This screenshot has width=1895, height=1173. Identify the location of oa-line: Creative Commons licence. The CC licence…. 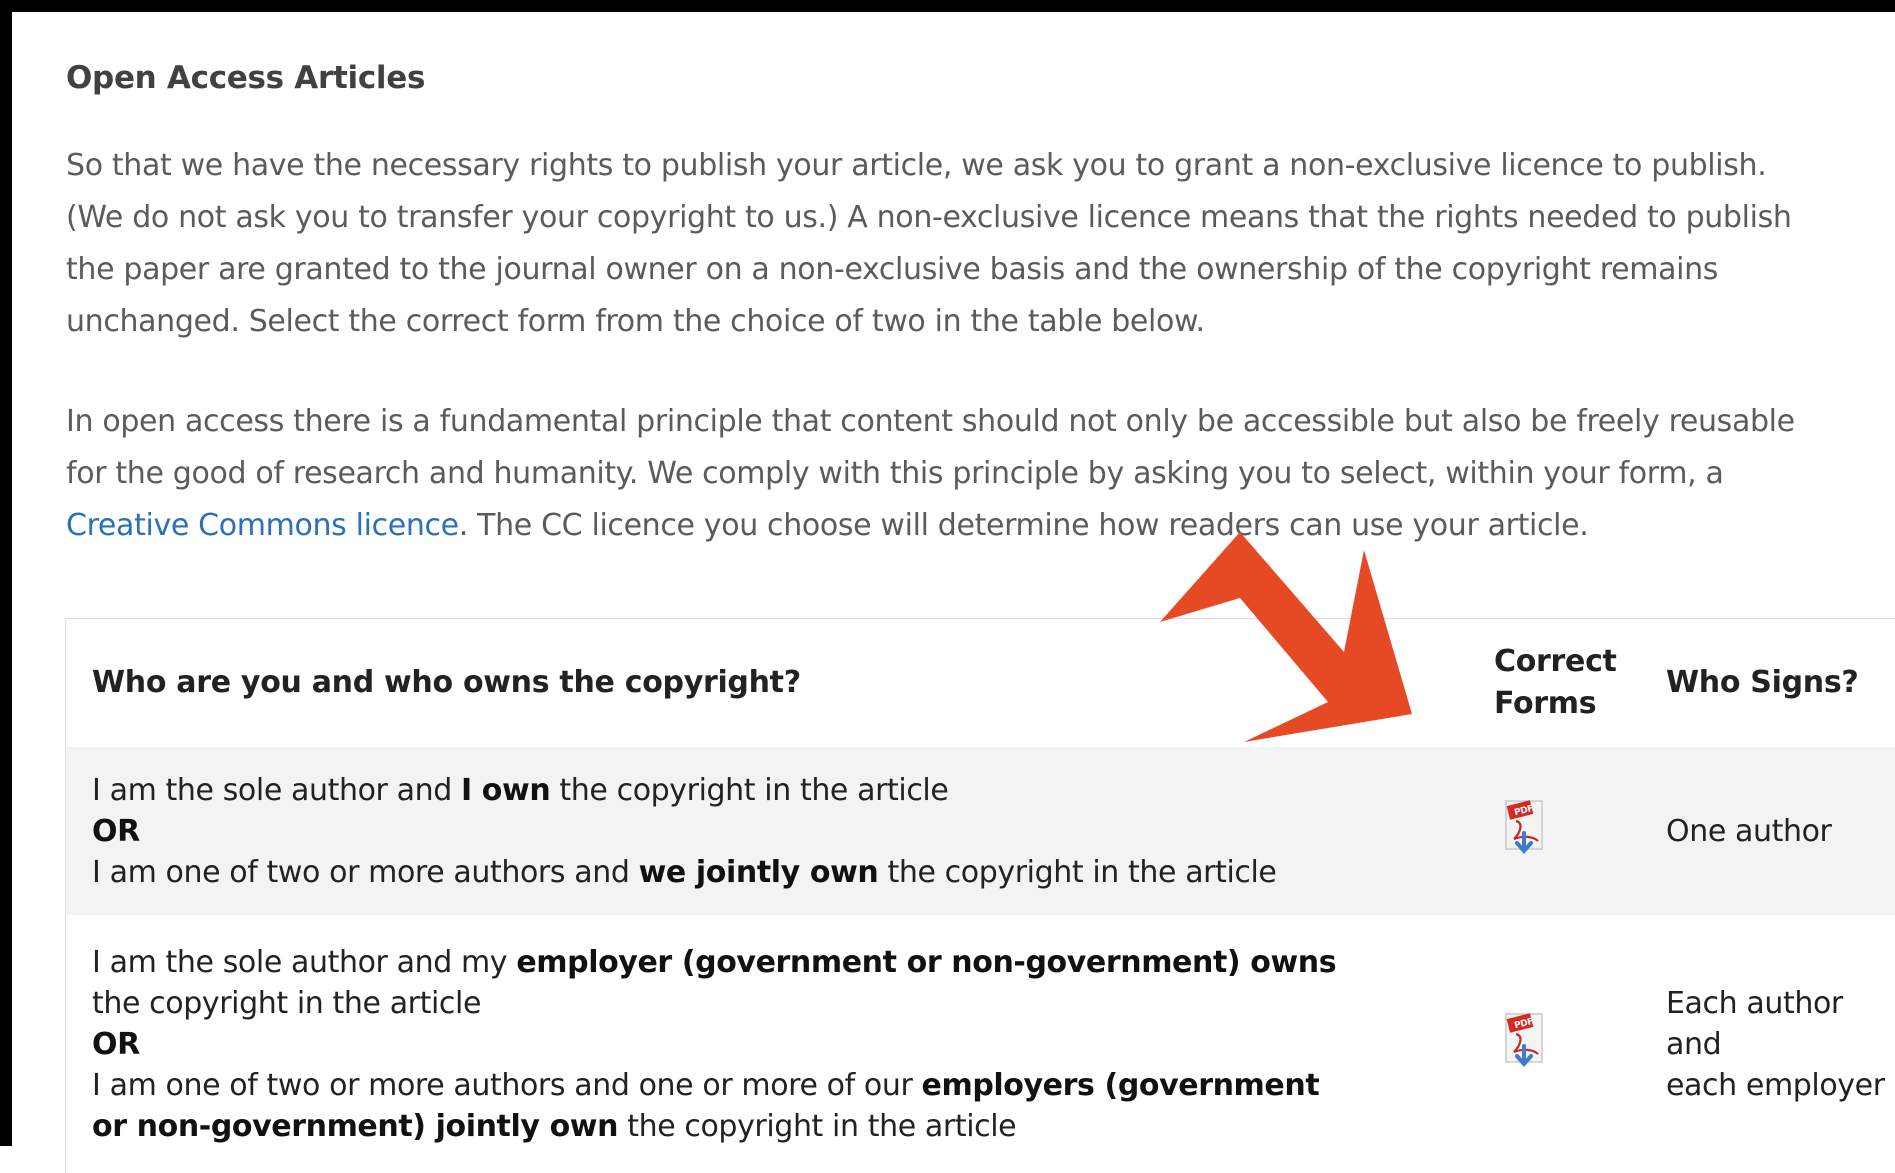
(980, 526).